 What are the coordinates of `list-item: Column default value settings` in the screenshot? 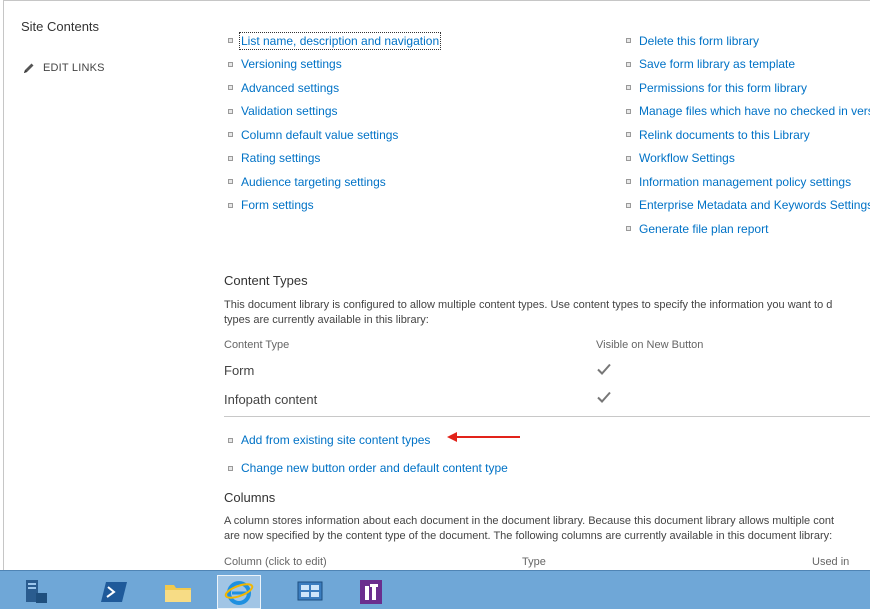 It's located at (333, 135).